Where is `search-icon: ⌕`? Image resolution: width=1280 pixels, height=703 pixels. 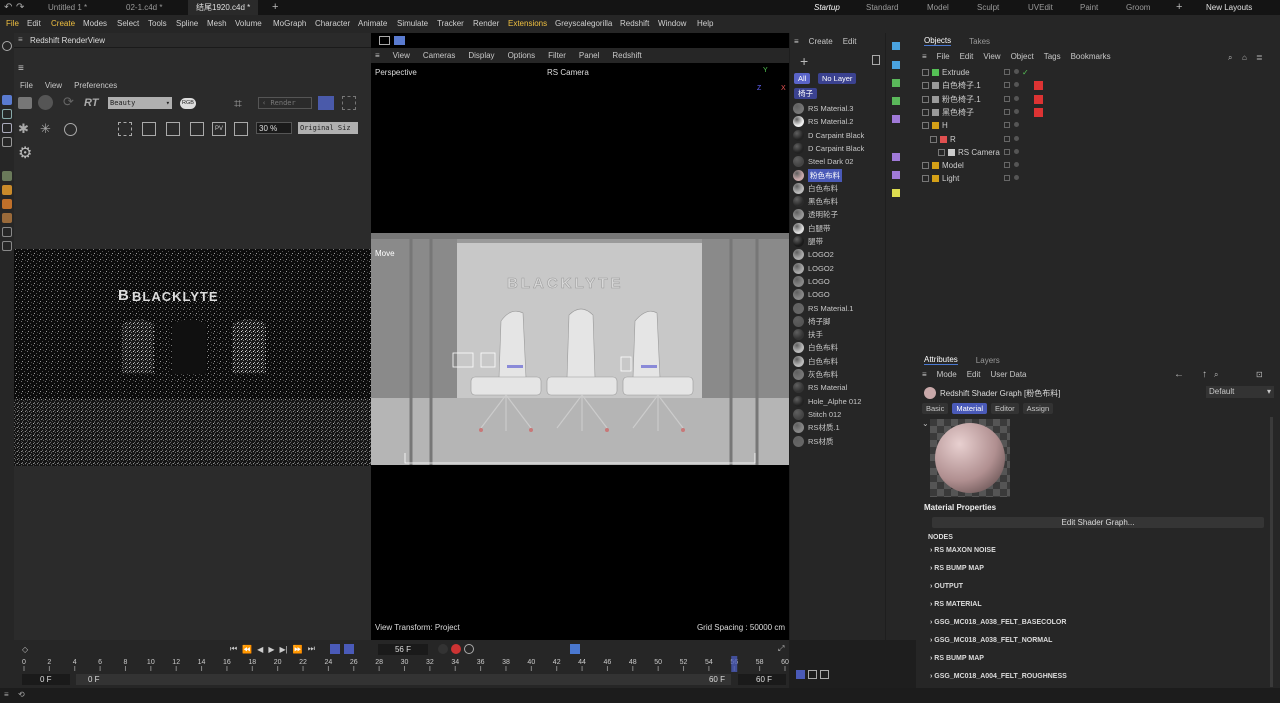 search-icon: ⌕ is located at coordinates (1216, 375).